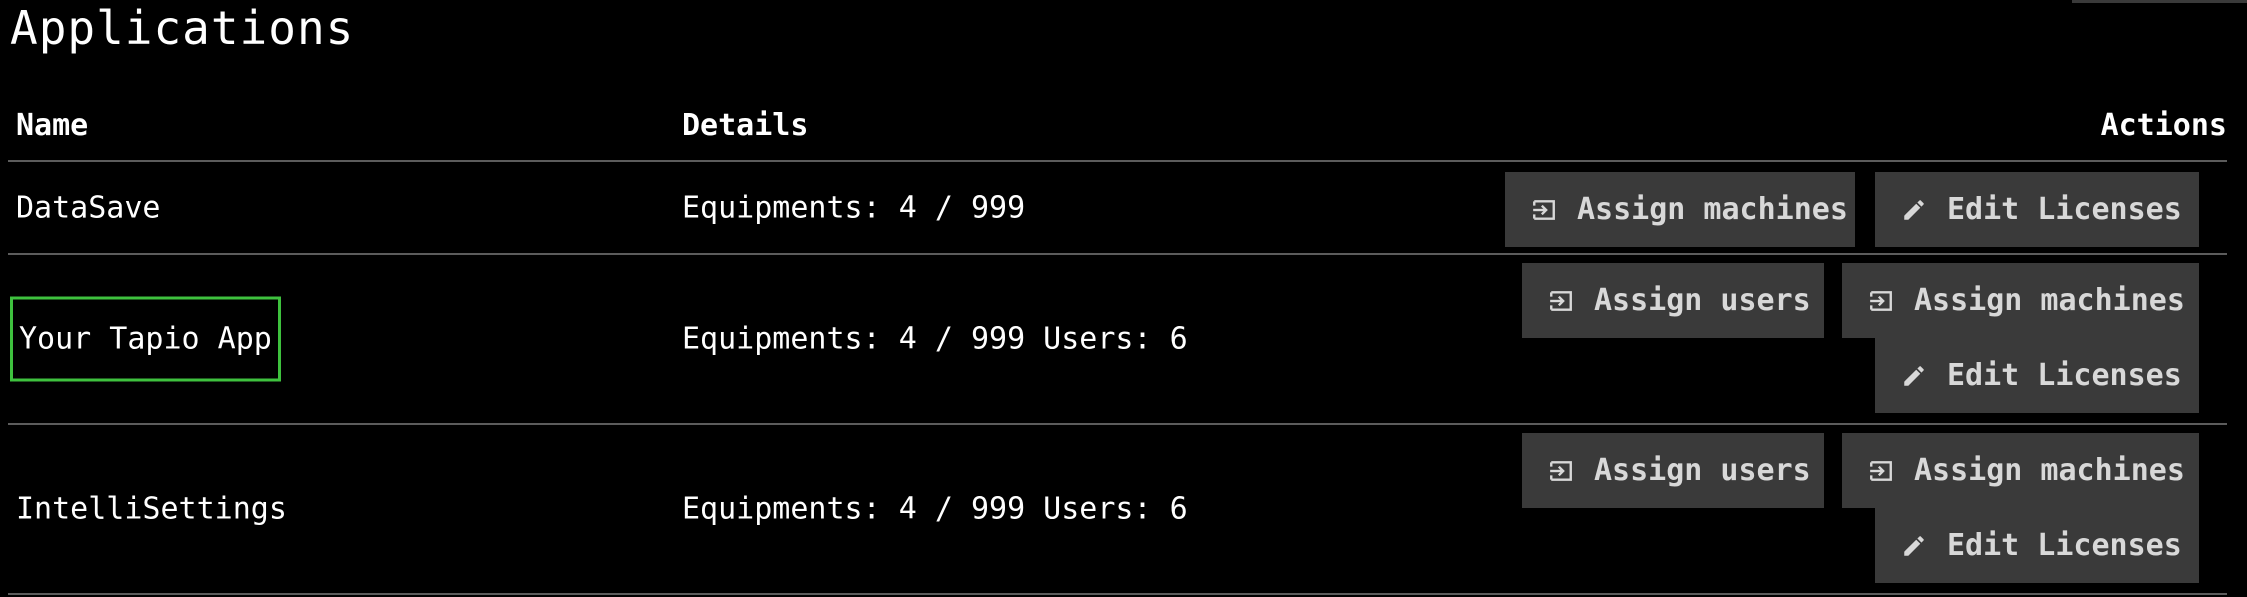 The image size is (2247, 597). What do you see at coordinates (52, 125) in the screenshot?
I see `column-header-name: Name` at bounding box center [52, 125].